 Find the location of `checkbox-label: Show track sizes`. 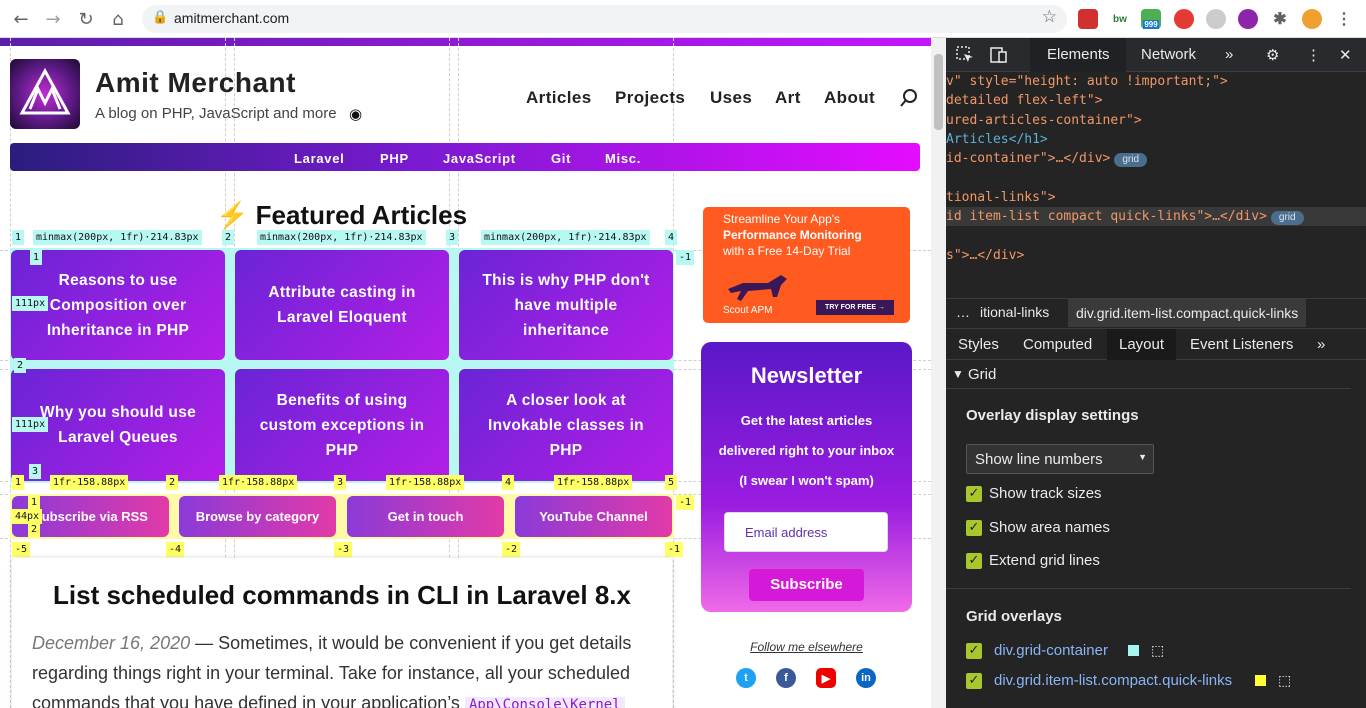

checkbox-label: Show track sizes is located at coordinates (1045, 493).